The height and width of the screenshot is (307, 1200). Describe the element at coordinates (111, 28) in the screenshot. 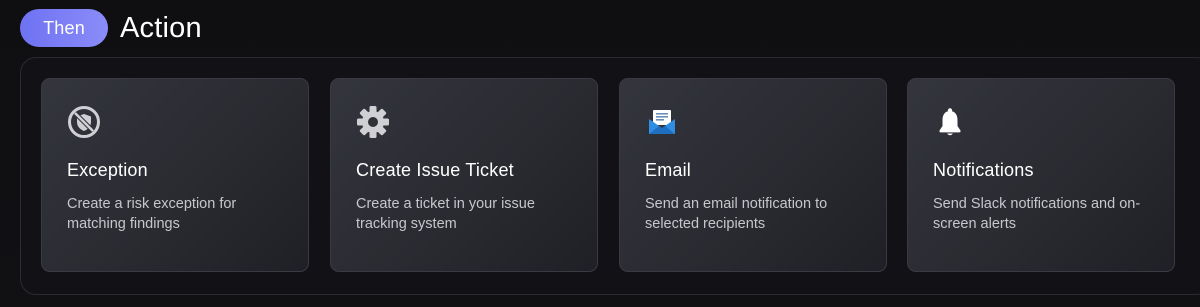

I see `section-header: Then Action` at that location.